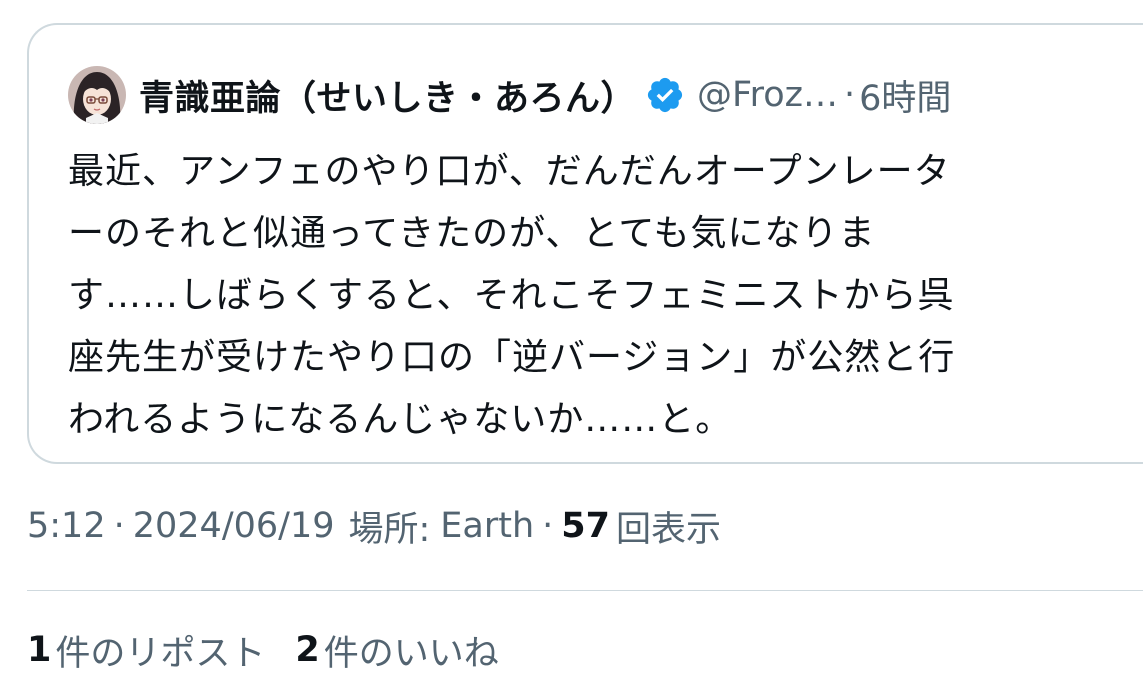 The image size is (1143, 697). I want to click on tweet-meta-row: 5:12 · 2024/06/19 場所: Earth · 57 回表示, so click(374, 526).